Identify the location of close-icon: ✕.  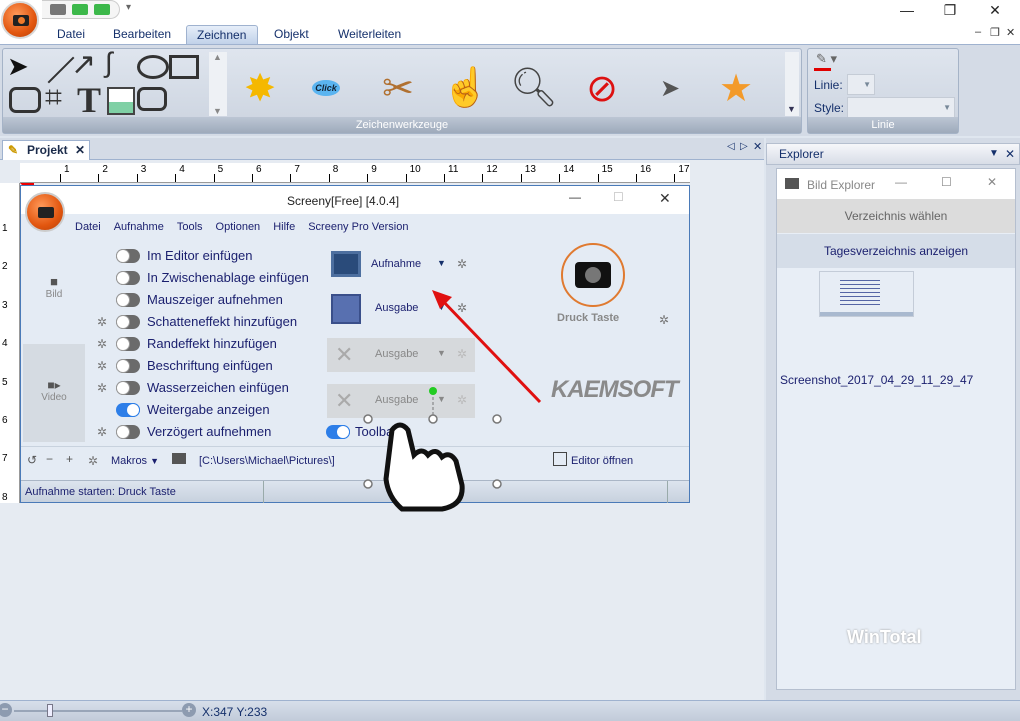
(1010, 154).